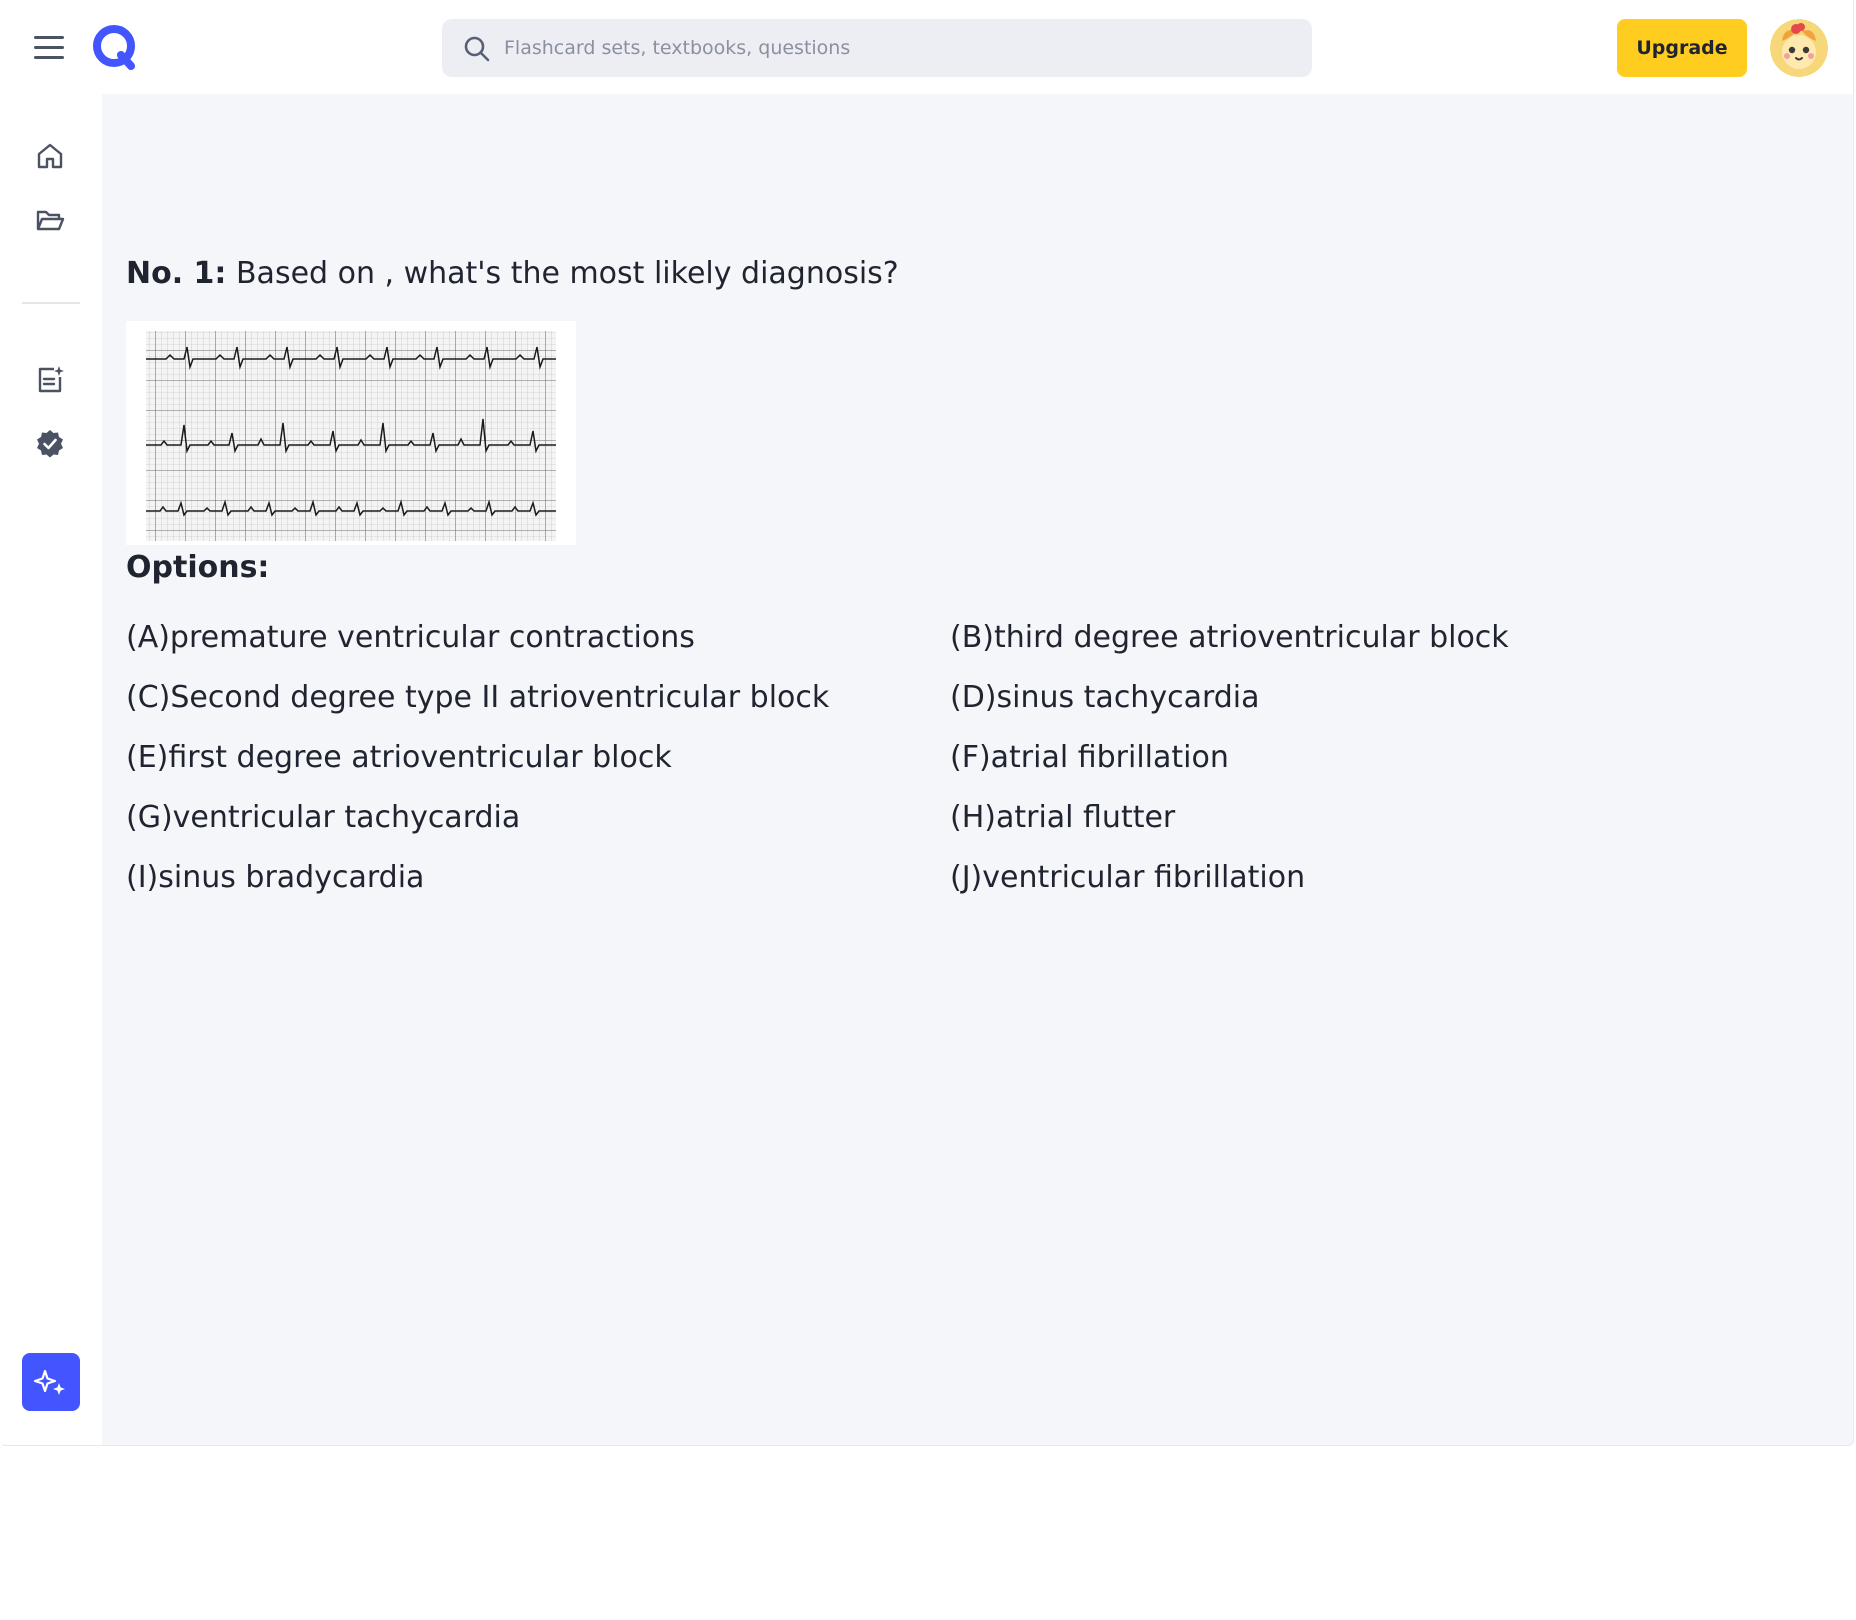 This screenshot has height=1620, width=1856. I want to click on sidebar-item-folders, so click(50, 220).